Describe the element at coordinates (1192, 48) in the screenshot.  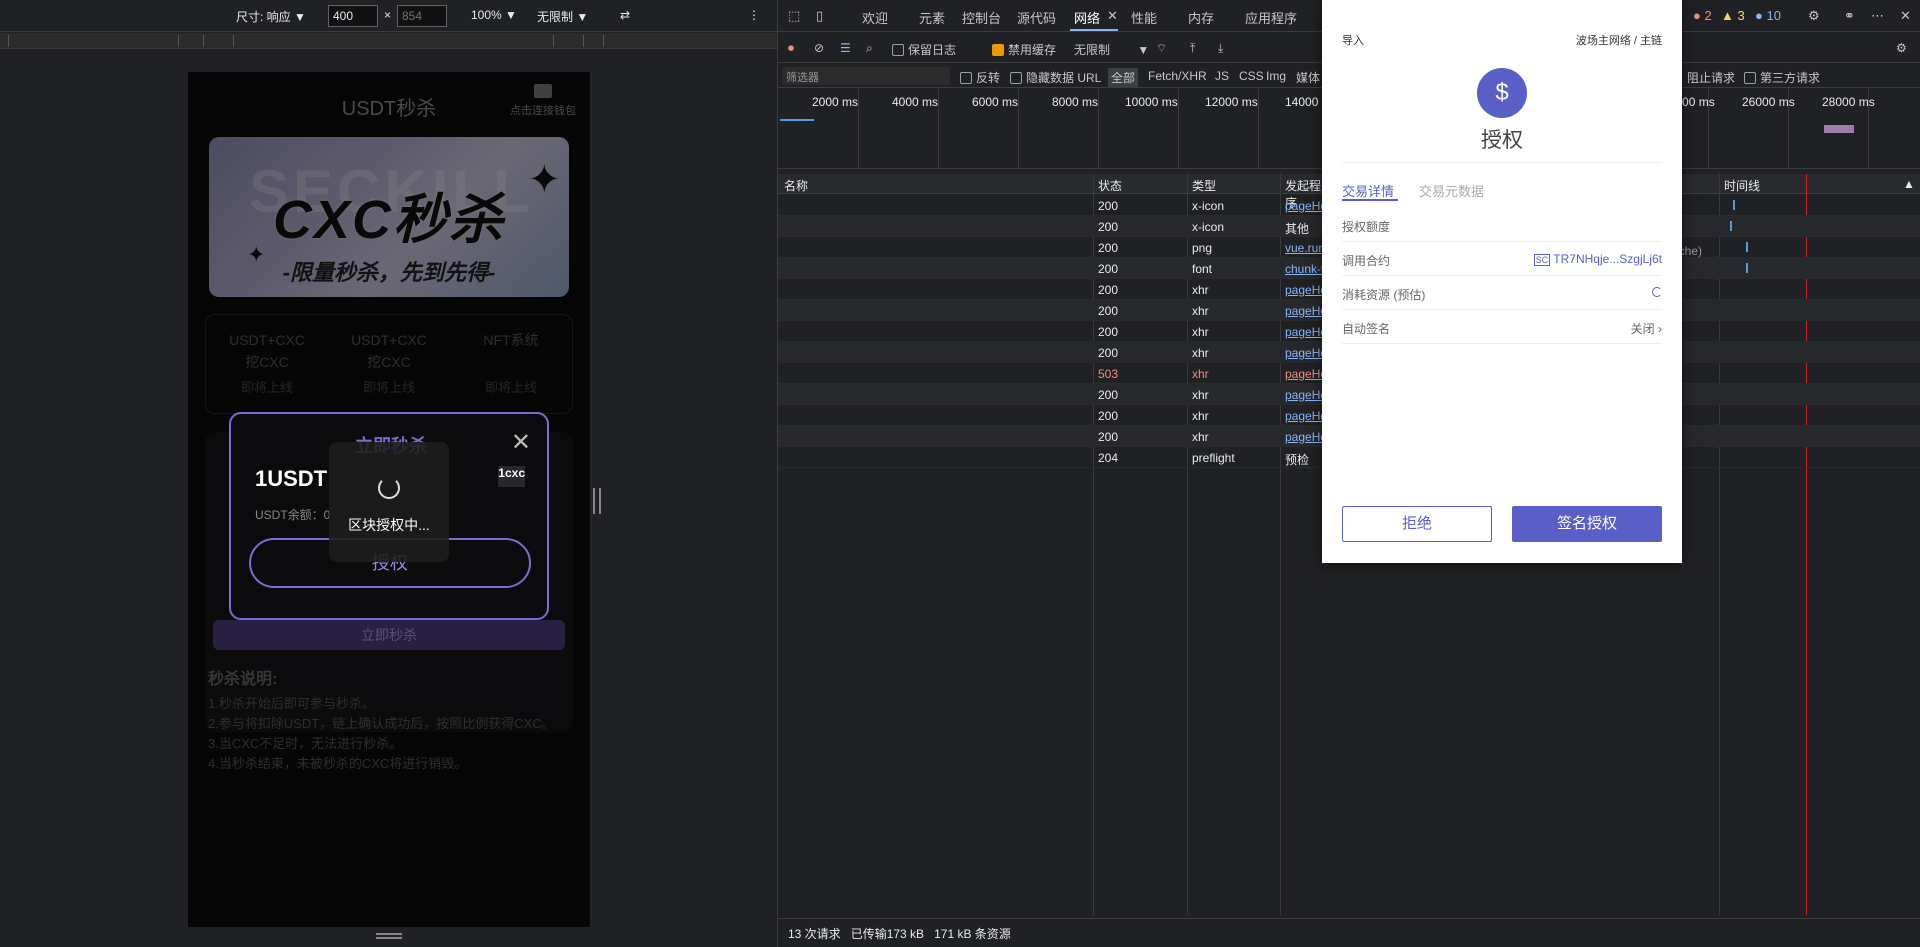
I see `import-icon: ⤒` at that location.